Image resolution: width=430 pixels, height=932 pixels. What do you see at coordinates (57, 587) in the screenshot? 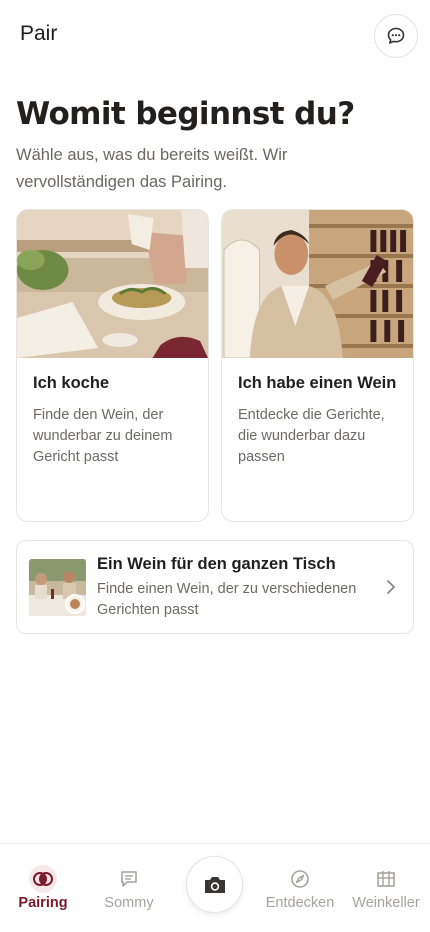
I see `dinner-table-photo` at bounding box center [57, 587].